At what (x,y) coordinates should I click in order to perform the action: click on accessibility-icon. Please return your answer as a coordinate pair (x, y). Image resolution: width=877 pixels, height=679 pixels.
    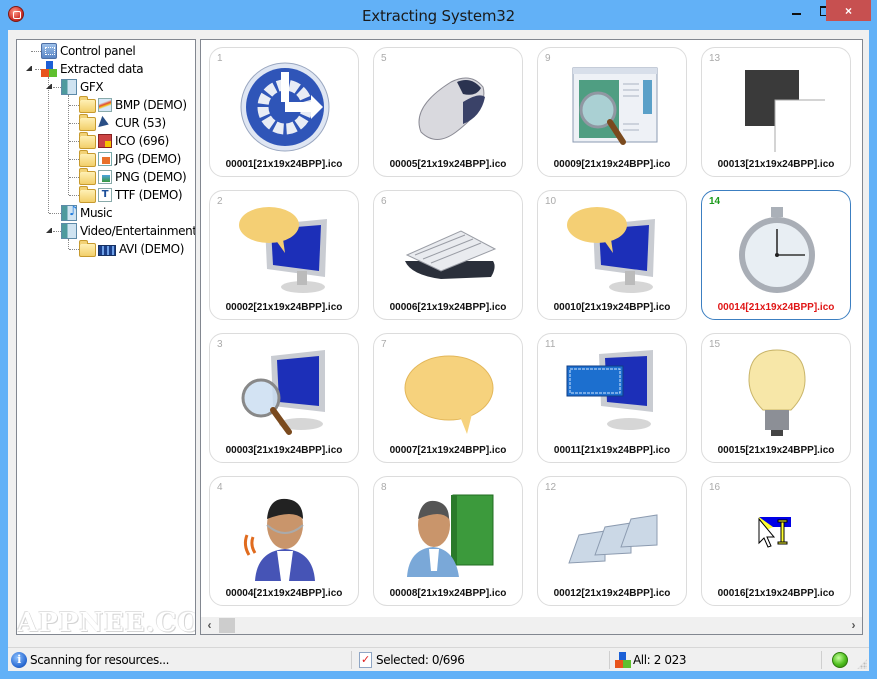
    Looking at the image, I should click on (285, 107).